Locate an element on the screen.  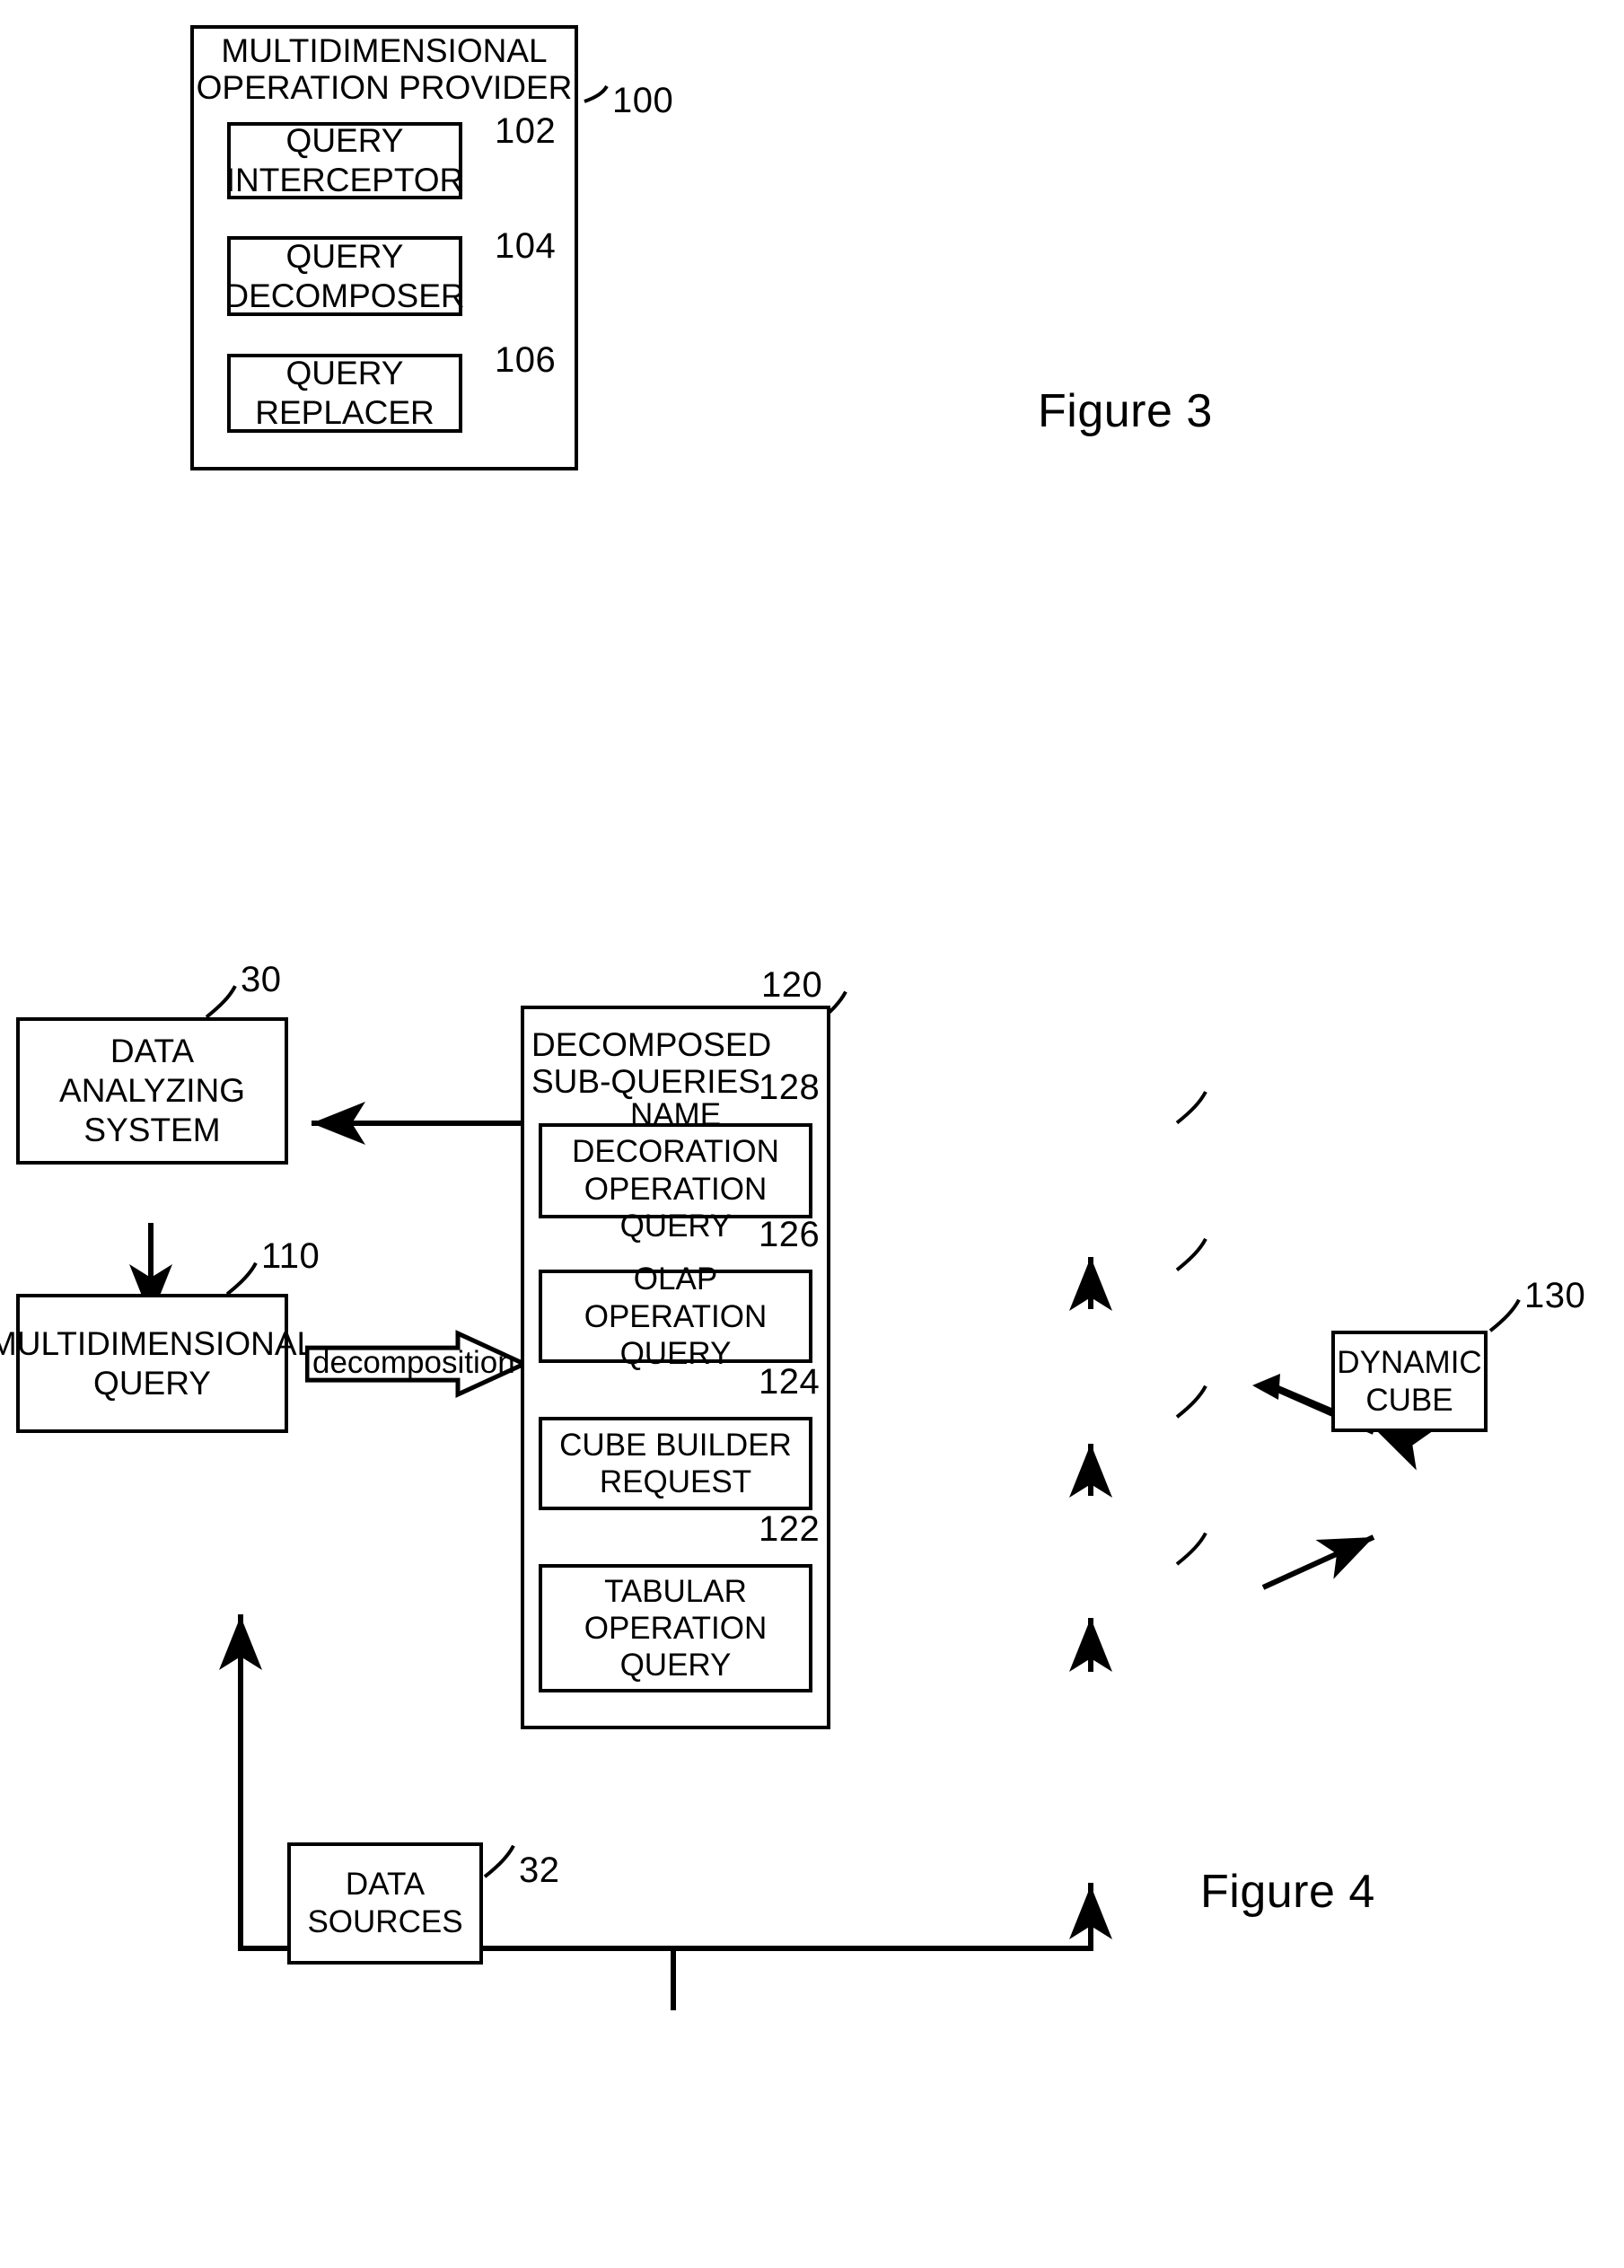
olap-operation-query-block: OLAP OPERATION QUERY is located at coordinates (675, 1316).